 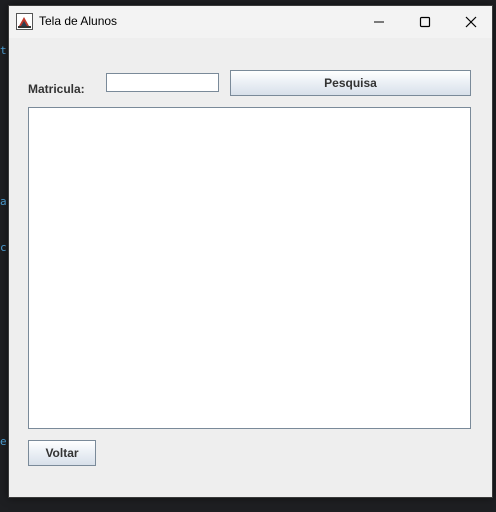 I want to click on background-code-fragment: c, so click(x=3, y=247).